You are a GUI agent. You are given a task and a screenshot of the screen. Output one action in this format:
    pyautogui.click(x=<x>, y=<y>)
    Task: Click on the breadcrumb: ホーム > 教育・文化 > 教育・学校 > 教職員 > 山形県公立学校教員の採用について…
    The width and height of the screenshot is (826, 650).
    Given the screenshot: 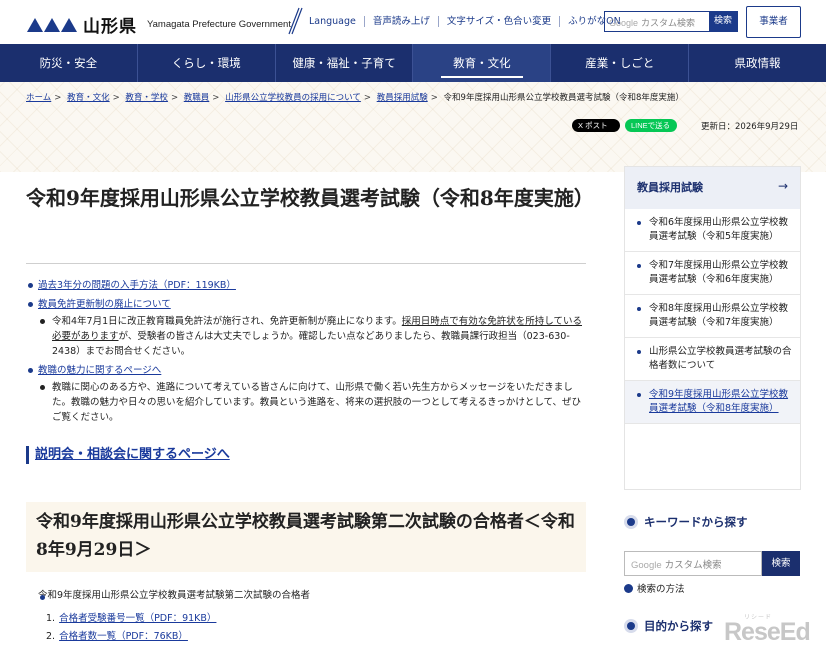 What is the action you would take?
    pyautogui.click(x=355, y=98)
    